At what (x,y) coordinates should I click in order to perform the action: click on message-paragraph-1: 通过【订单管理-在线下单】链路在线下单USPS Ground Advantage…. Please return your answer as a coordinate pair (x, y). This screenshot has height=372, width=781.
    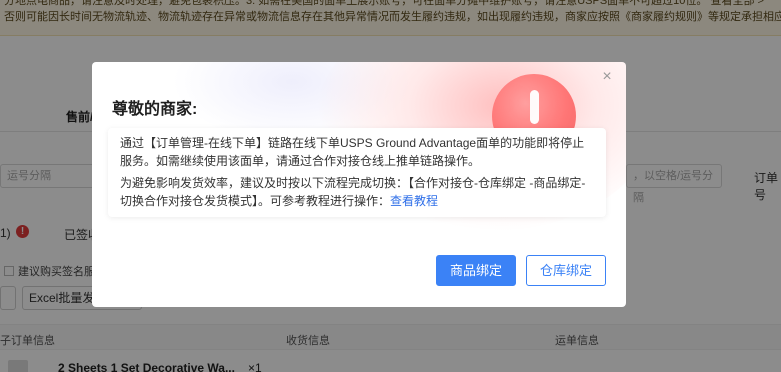
    Looking at the image, I should click on (352, 152).